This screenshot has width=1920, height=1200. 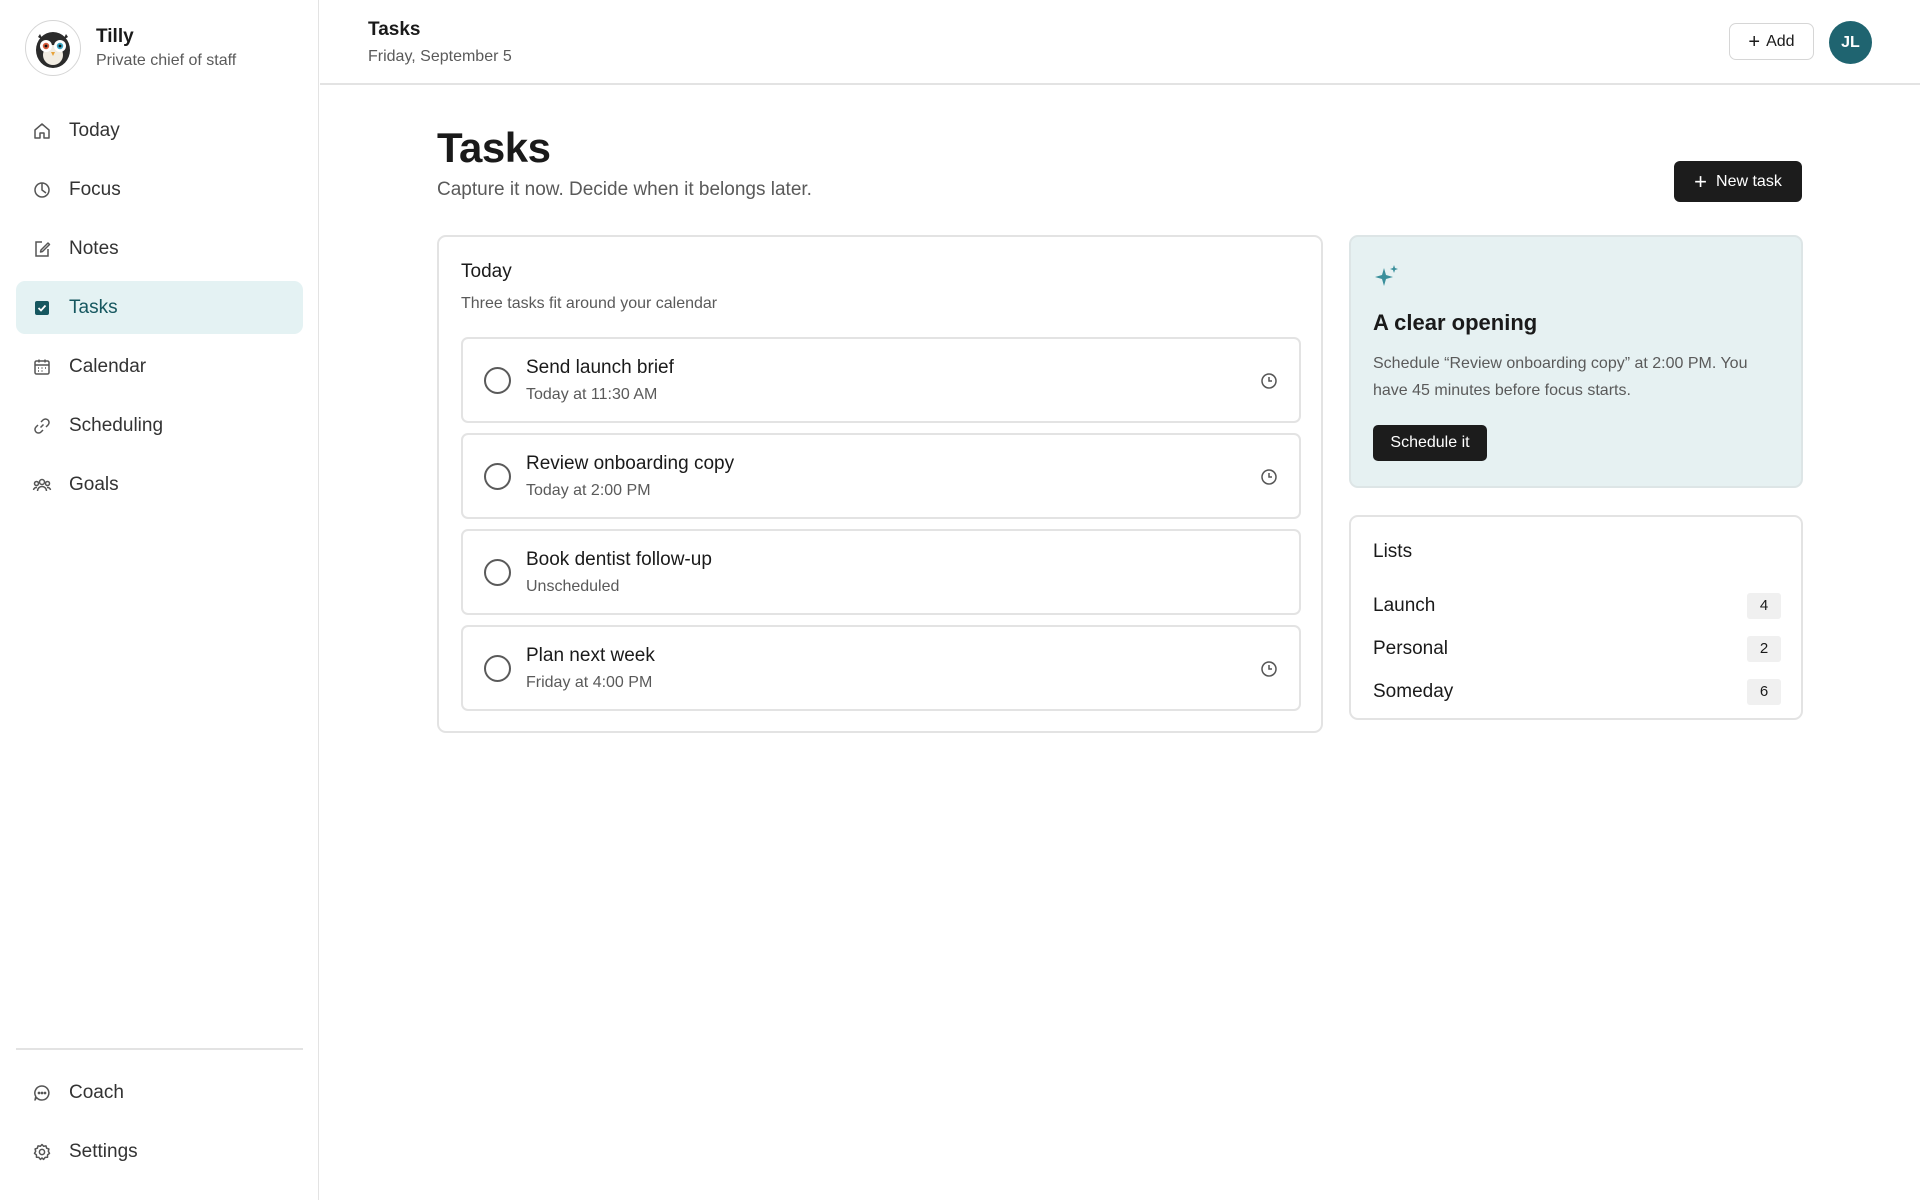 What do you see at coordinates (1764, 648) in the screenshot?
I see `list-count-badge: 2` at bounding box center [1764, 648].